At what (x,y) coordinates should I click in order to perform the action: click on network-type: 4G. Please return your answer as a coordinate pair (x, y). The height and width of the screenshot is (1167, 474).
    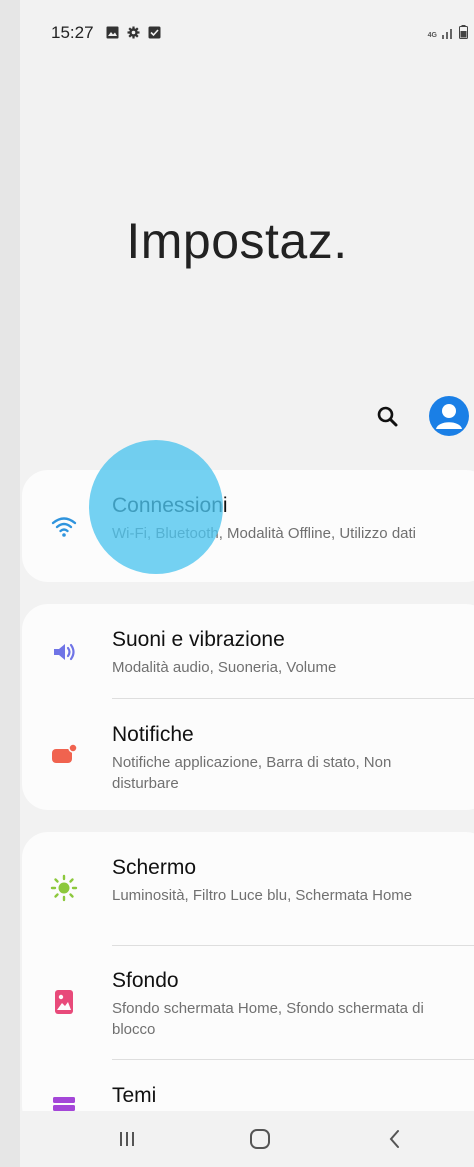
    Looking at the image, I should click on (432, 35).